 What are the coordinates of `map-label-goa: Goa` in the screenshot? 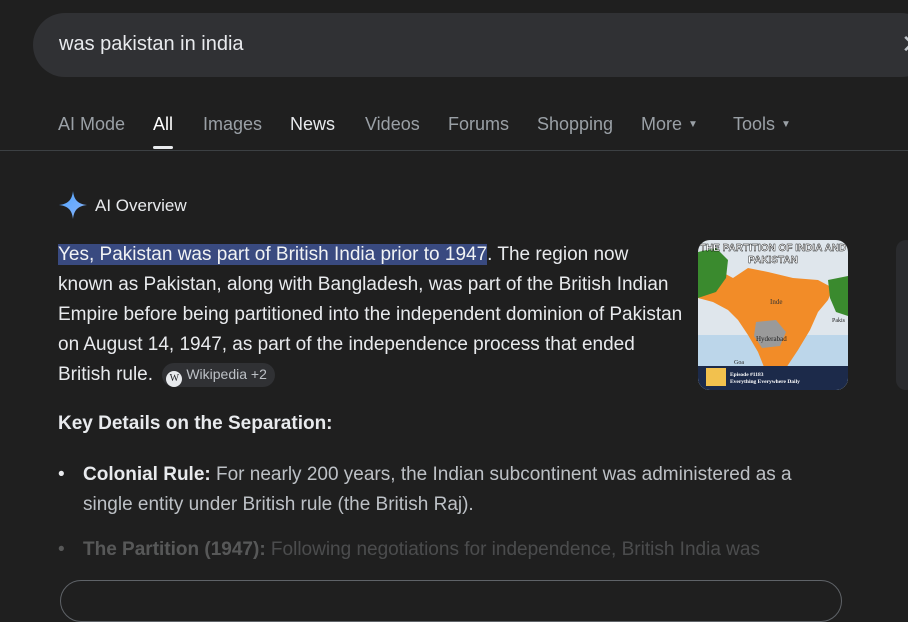 It's located at (739, 363).